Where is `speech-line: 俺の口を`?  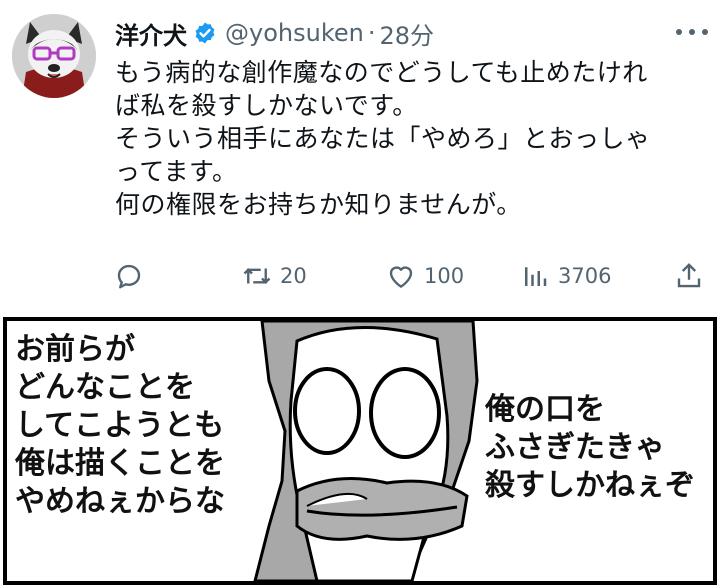 speech-line: 俺の口を is located at coordinates (545, 409).